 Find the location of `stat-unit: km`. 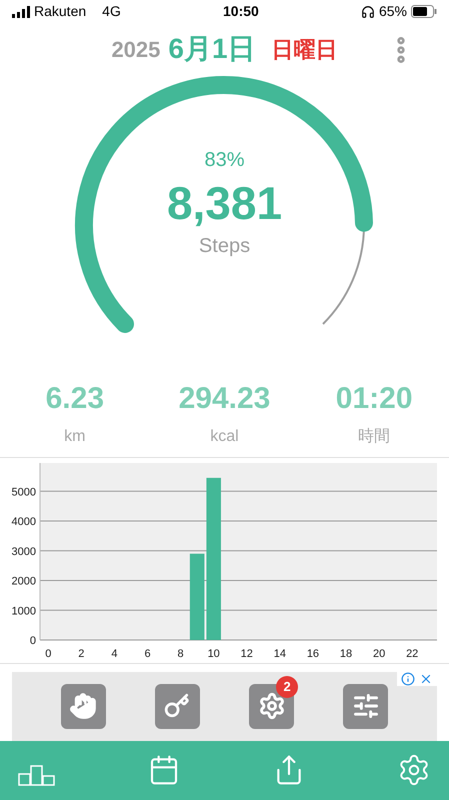

stat-unit: km is located at coordinates (75, 436).